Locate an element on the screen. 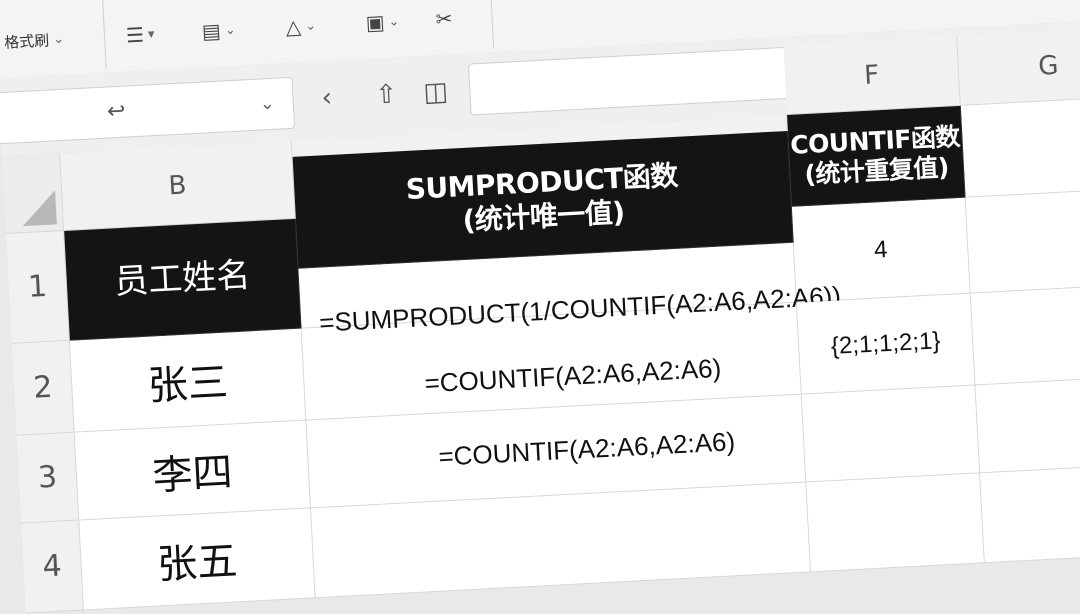  name-box: ↩ ⌄ is located at coordinates (148, 110).